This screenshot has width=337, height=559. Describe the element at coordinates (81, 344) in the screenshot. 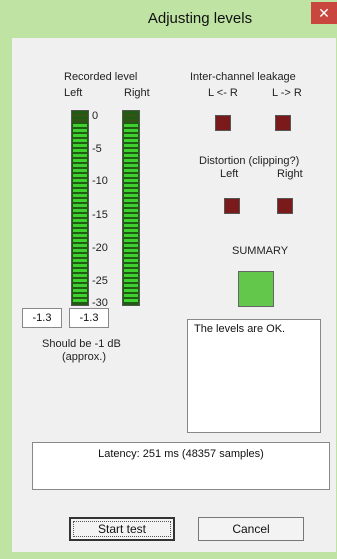

I see `target-level-text: Should be -1 dB` at that location.